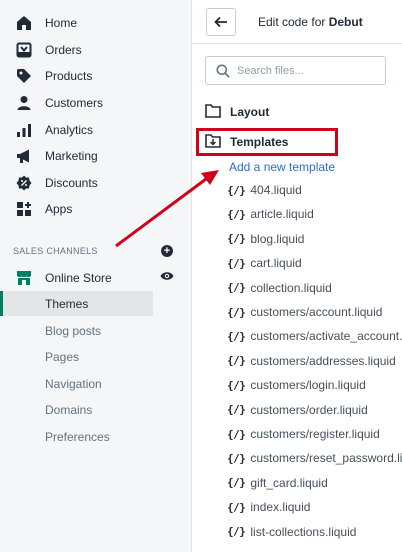 The width and height of the screenshot is (402, 552). Describe the element at coordinates (276, 190) in the screenshot. I see `file-name: 404.liquid` at that location.